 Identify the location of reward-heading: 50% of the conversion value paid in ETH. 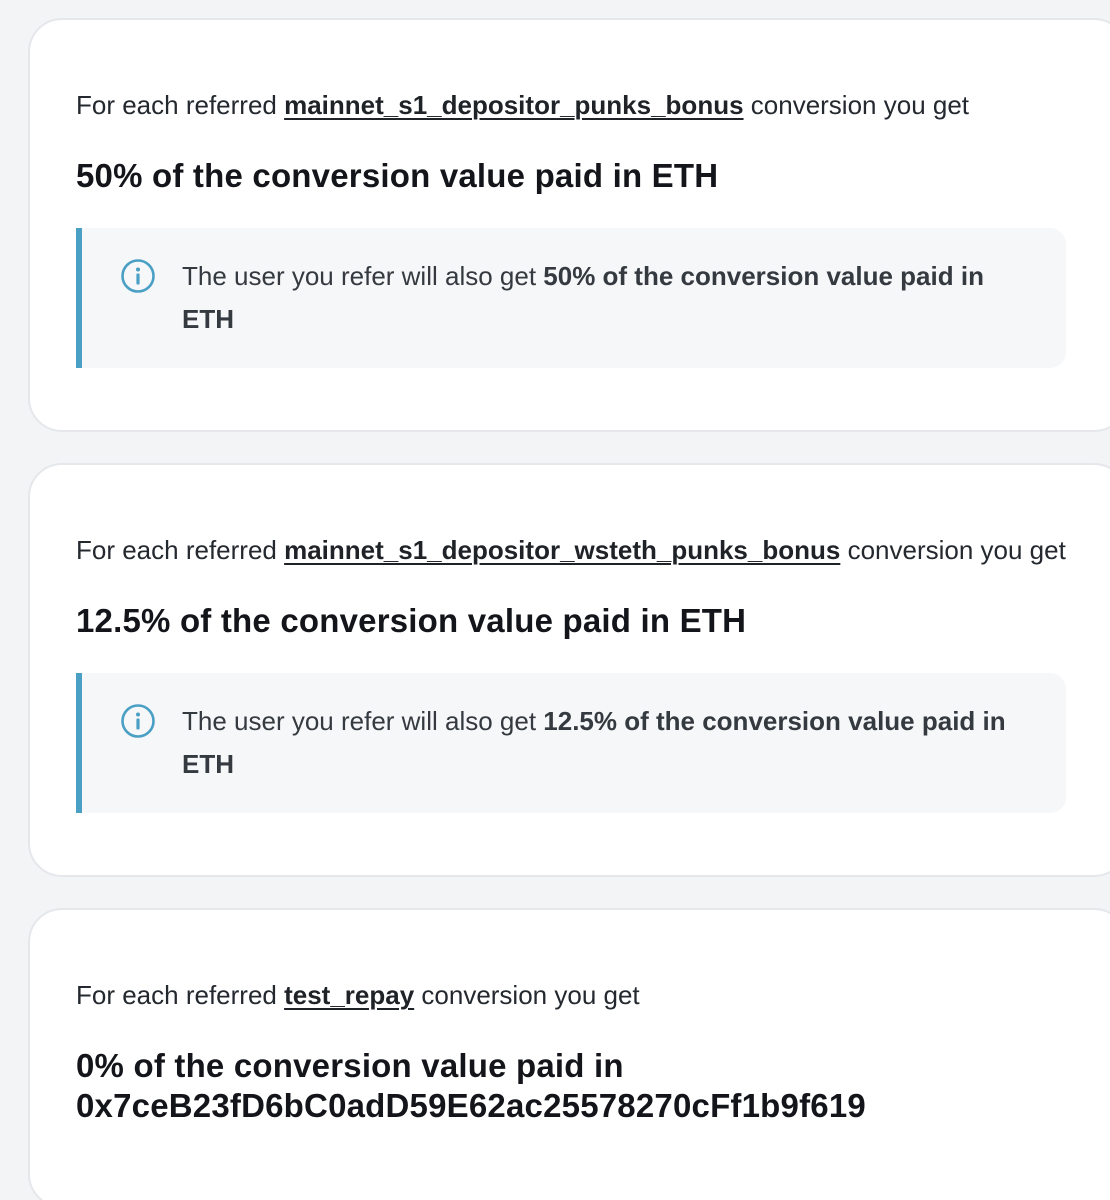
(397, 175).